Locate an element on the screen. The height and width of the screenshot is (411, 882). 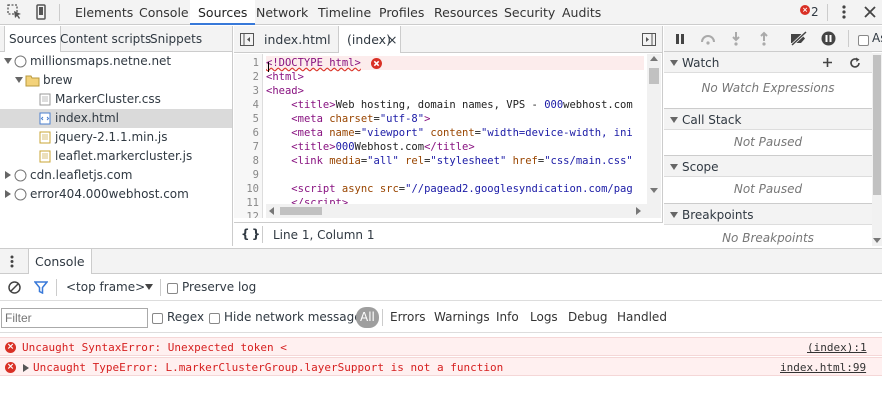
inspect-element-icon is located at coordinates (15, 12).